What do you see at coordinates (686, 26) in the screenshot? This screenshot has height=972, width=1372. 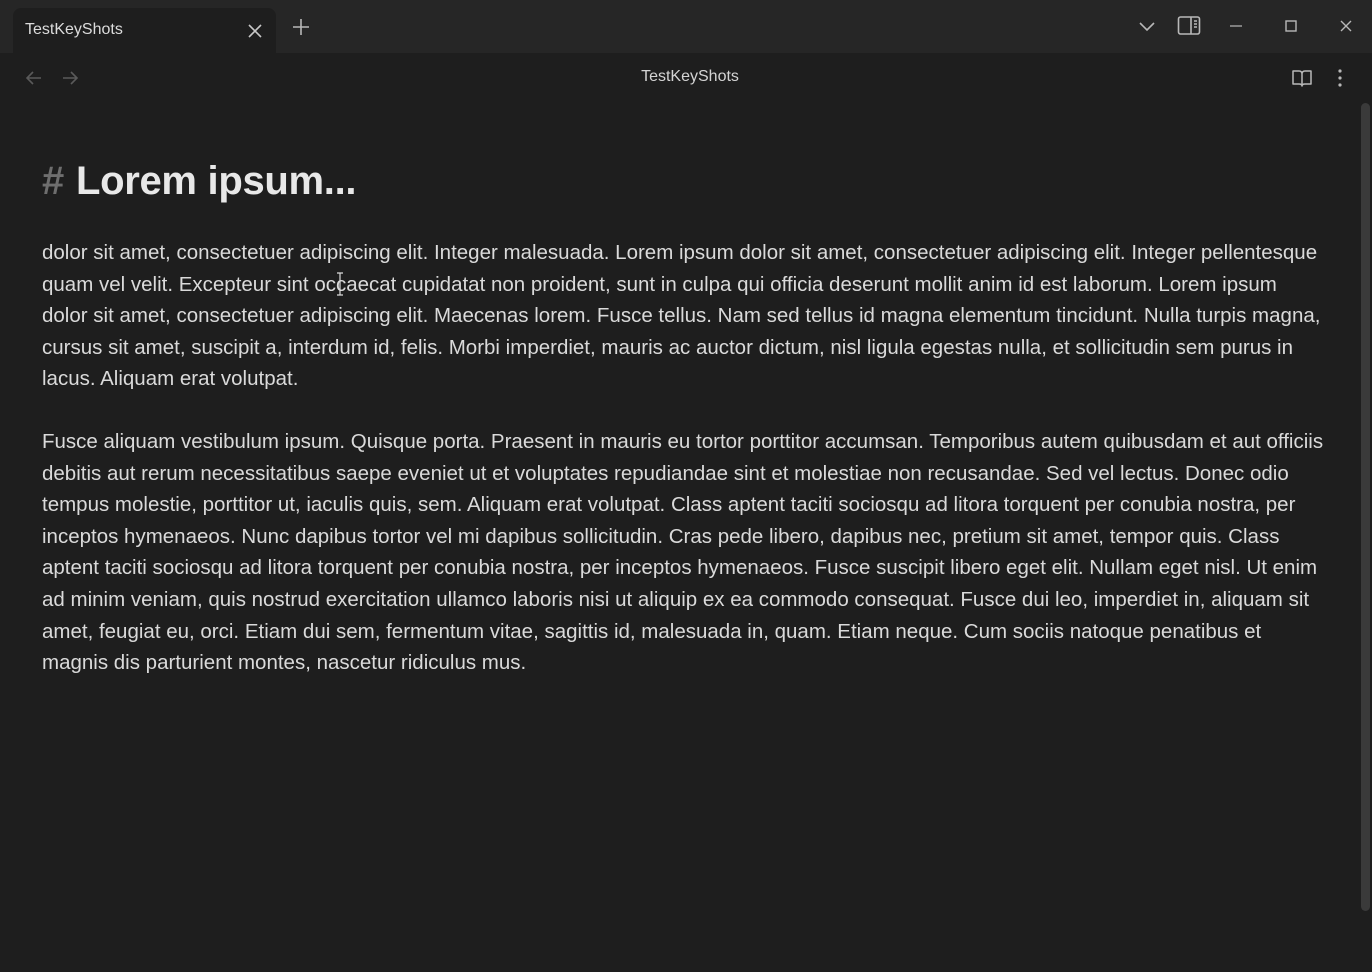 I see `title-bar: TestKeyShots` at bounding box center [686, 26].